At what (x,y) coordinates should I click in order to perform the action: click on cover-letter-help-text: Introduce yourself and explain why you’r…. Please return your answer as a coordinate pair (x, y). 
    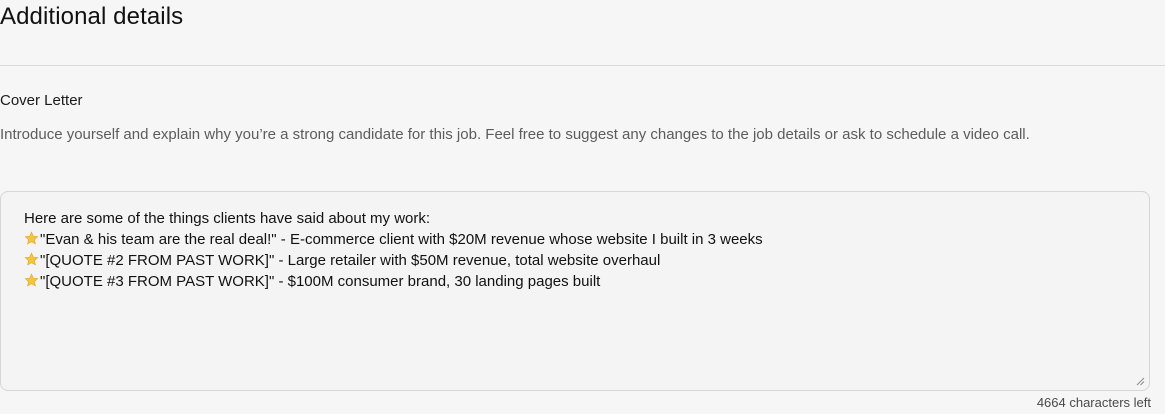
    Looking at the image, I should click on (515, 134).